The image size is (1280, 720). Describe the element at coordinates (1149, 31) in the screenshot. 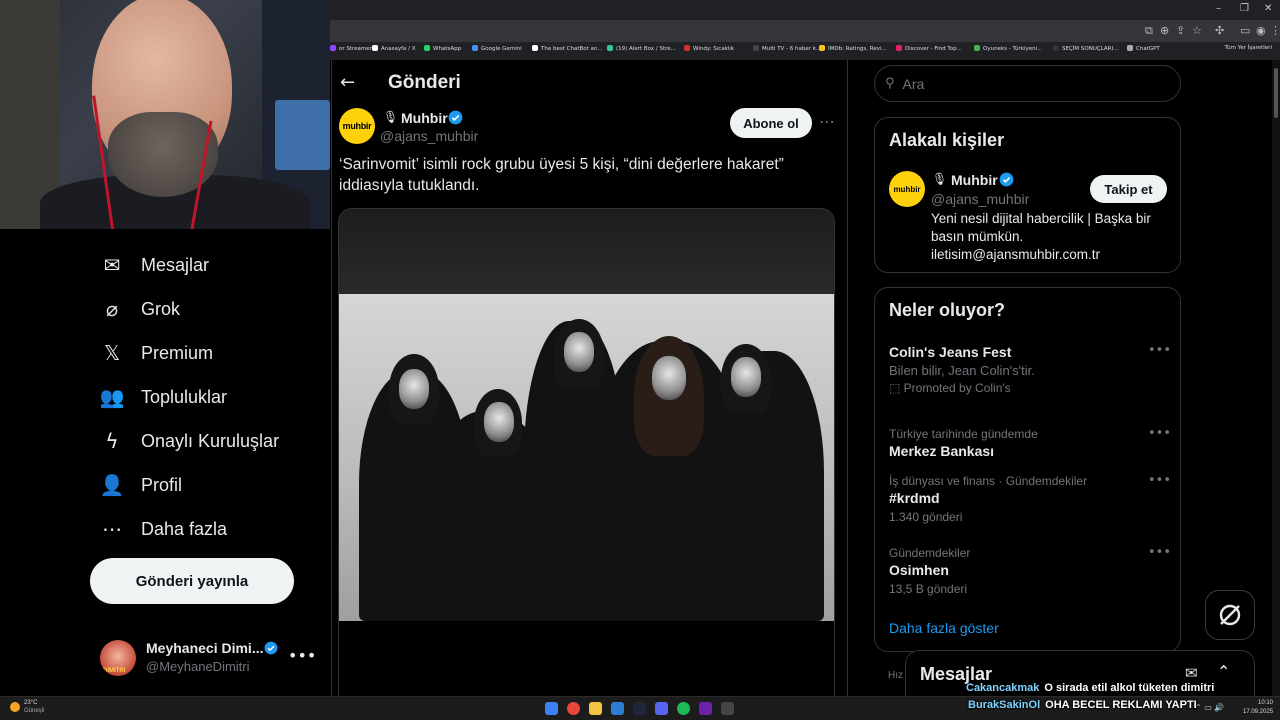

I see `screenshot-icon: ⧉` at that location.